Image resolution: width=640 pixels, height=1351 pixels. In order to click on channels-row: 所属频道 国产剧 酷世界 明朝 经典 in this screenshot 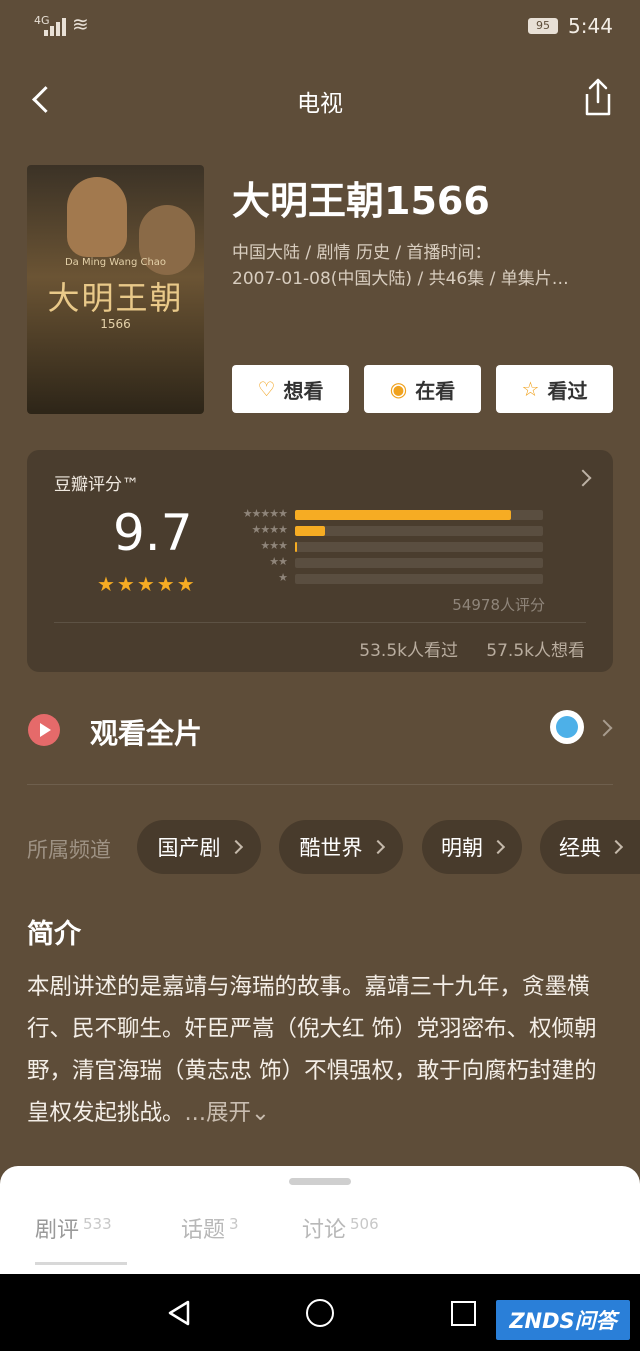, I will do `click(320, 848)`.